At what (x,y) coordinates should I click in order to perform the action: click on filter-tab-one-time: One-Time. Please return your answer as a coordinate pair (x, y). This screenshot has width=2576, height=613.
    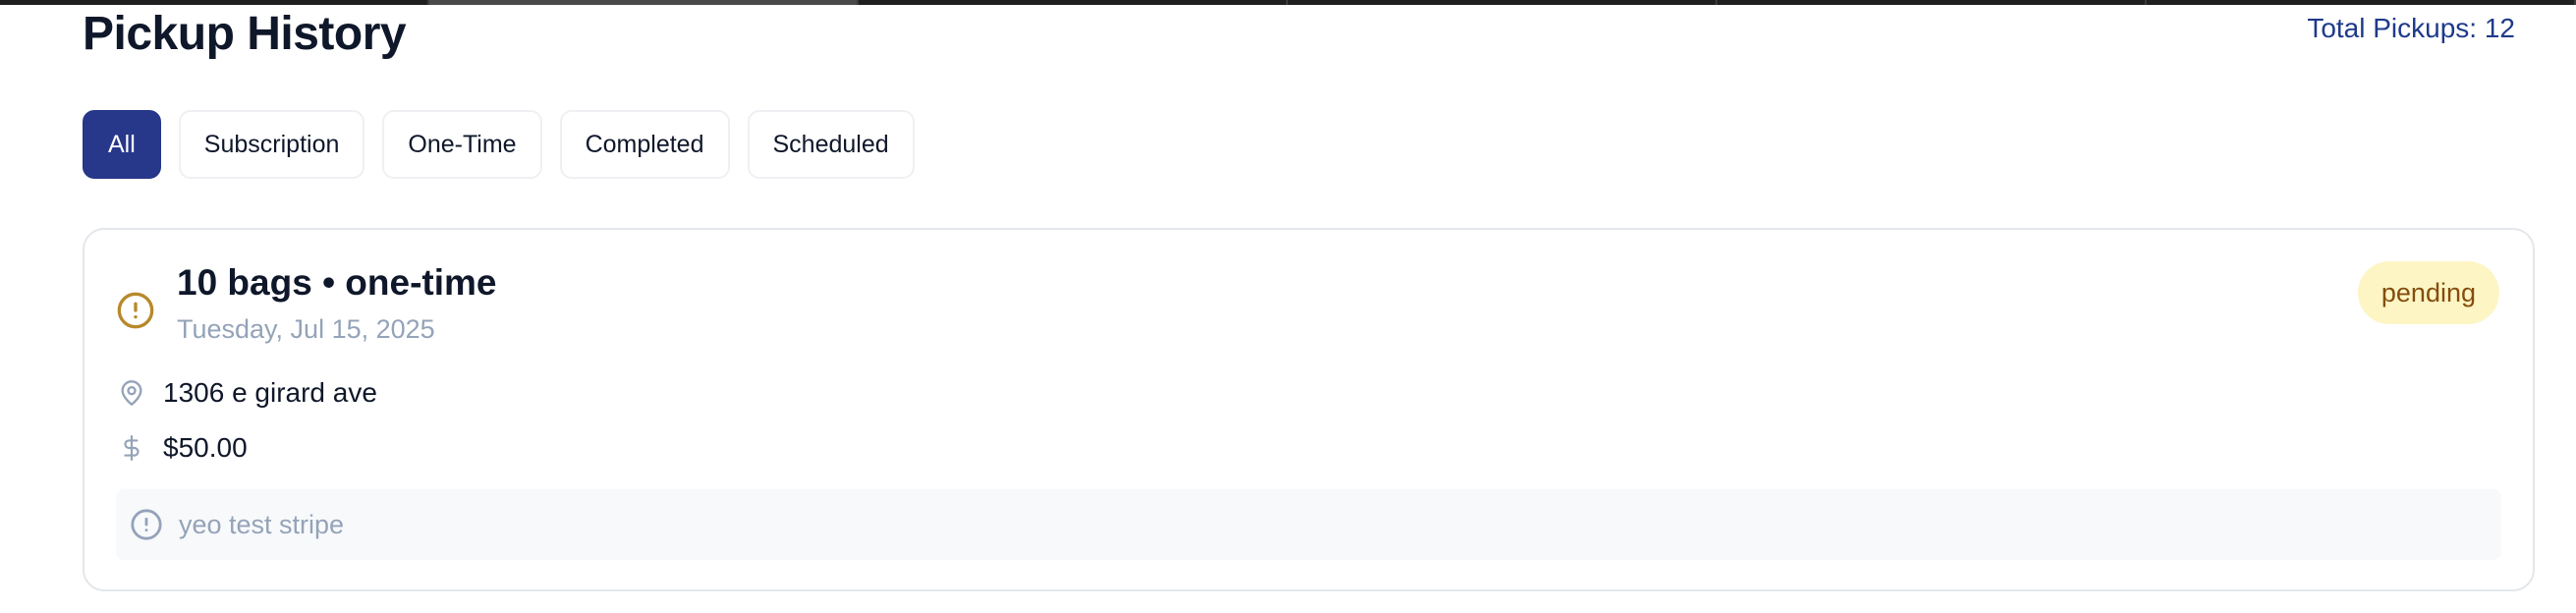
    Looking at the image, I should click on (462, 144).